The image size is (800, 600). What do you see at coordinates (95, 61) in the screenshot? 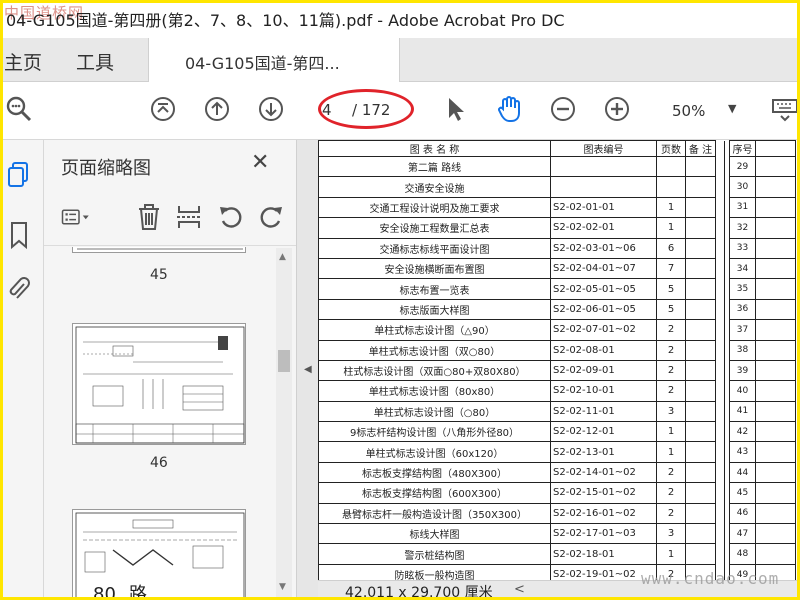
I see `tab-tools: 工具` at bounding box center [95, 61].